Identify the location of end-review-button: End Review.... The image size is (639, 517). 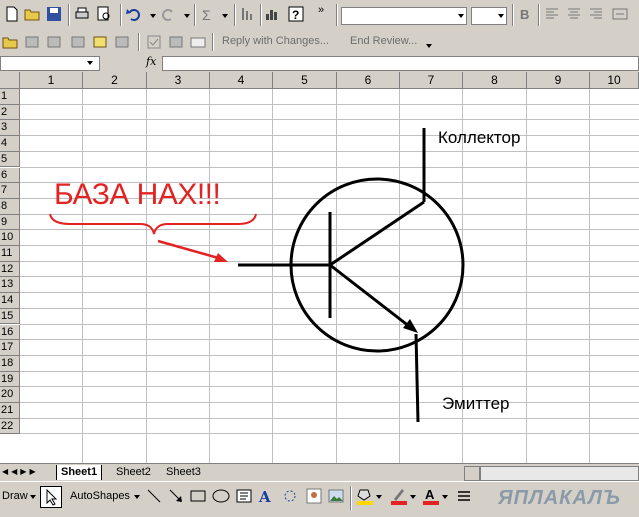
(383, 41).